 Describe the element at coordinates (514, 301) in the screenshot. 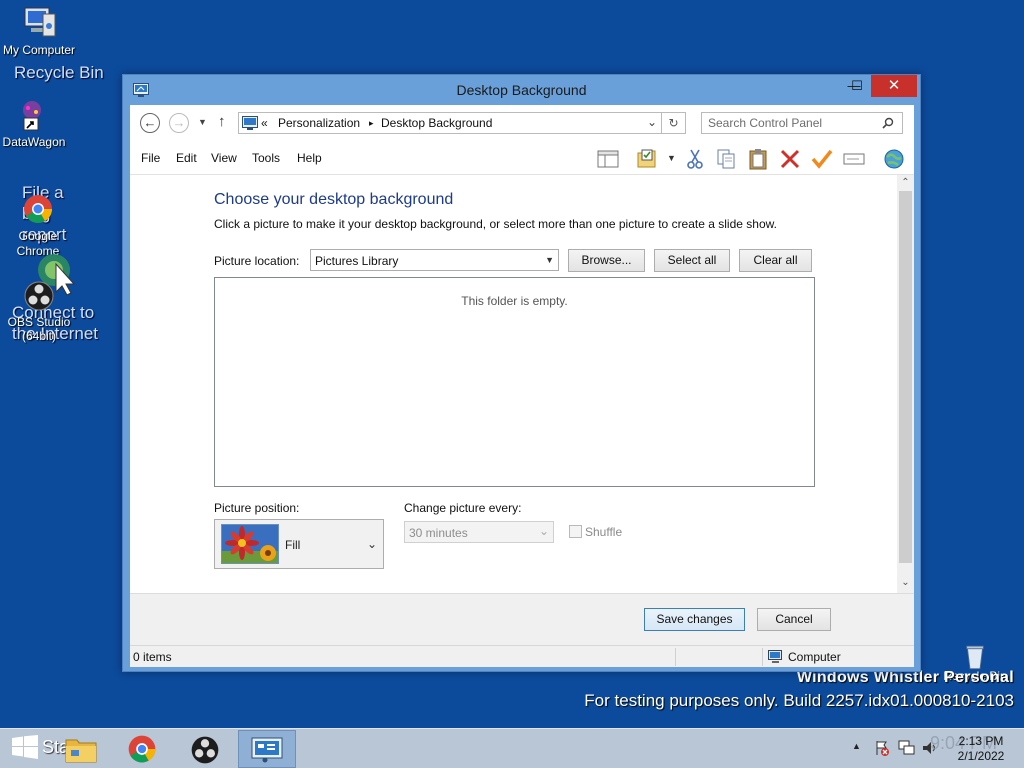

I see `empty-folder-message: This folder is empty.` at that location.